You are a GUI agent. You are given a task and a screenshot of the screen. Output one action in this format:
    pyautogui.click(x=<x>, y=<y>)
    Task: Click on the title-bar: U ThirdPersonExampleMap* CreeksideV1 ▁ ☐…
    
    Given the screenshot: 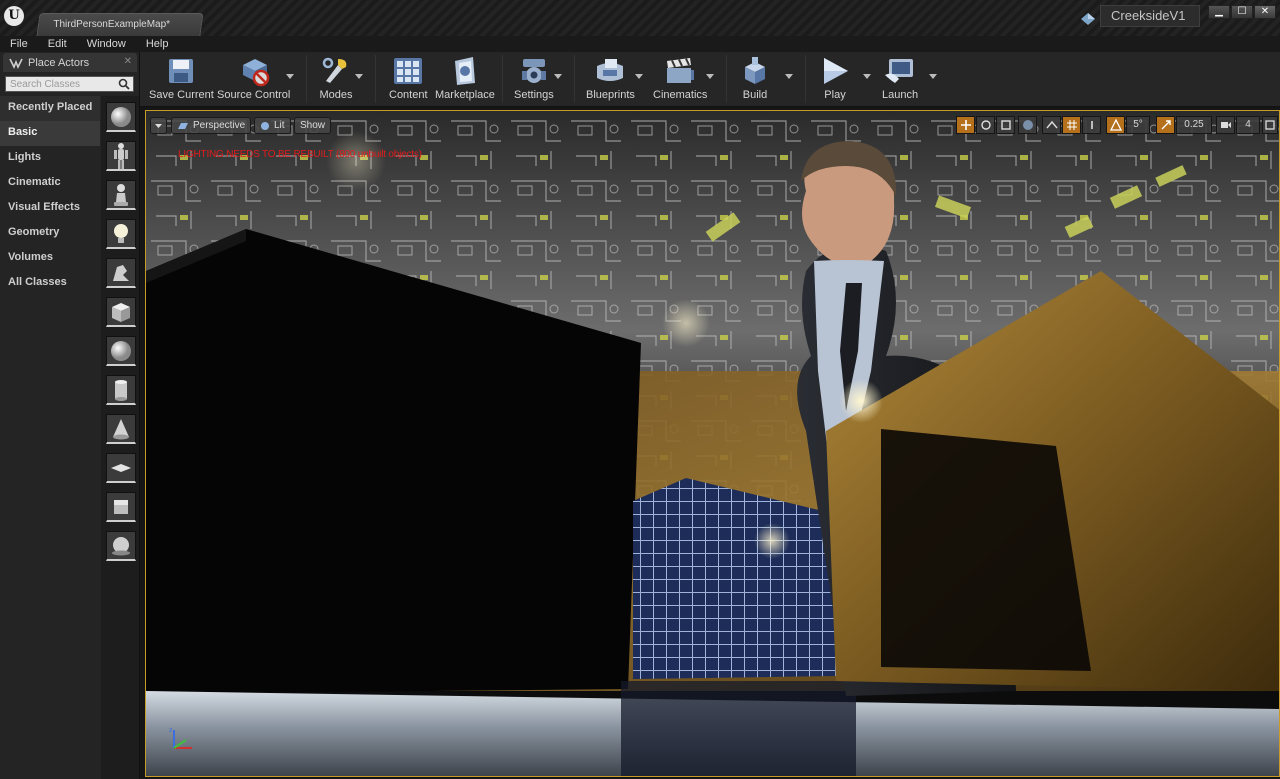 What is the action you would take?
    pyautogui.click(x=640, y=18)
    